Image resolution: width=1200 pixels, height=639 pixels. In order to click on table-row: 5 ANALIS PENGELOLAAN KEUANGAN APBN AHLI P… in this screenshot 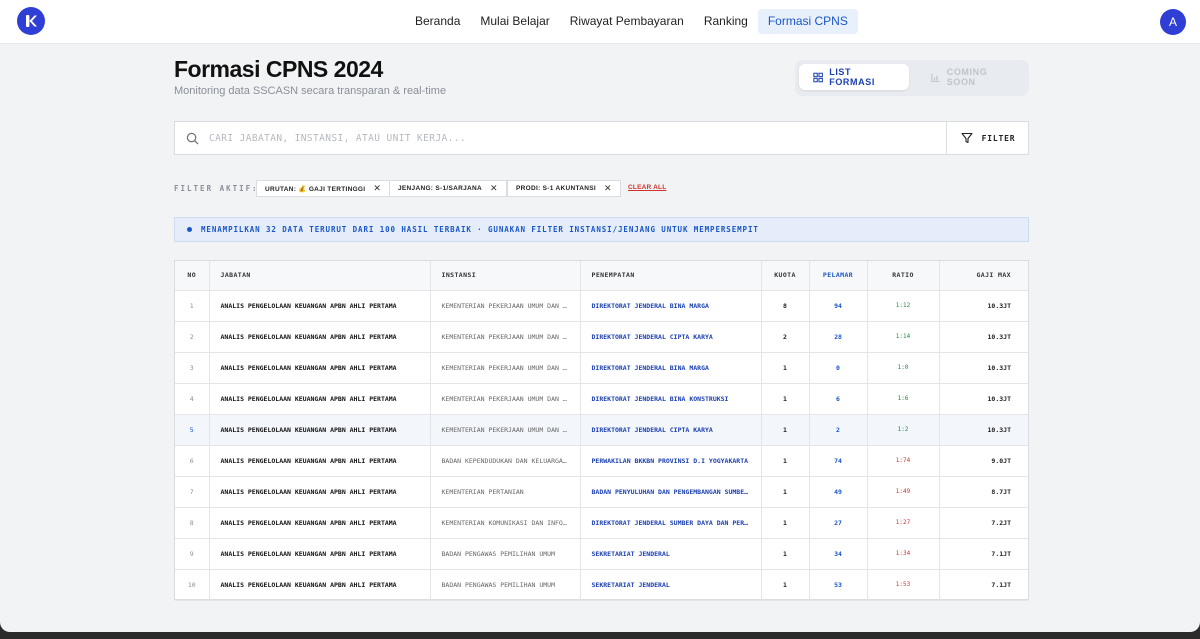, I will do `click(601, 430)`.